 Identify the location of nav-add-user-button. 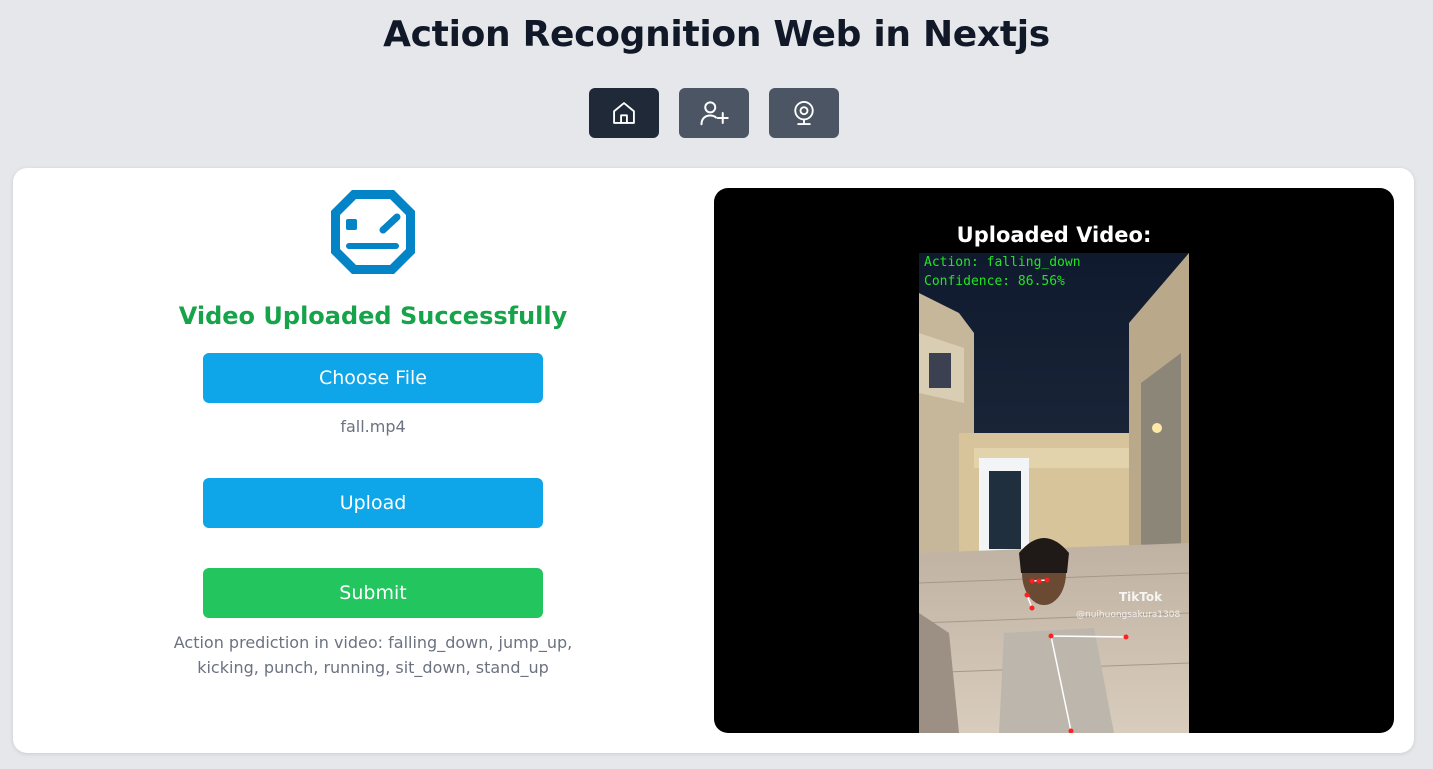
(714, 113).